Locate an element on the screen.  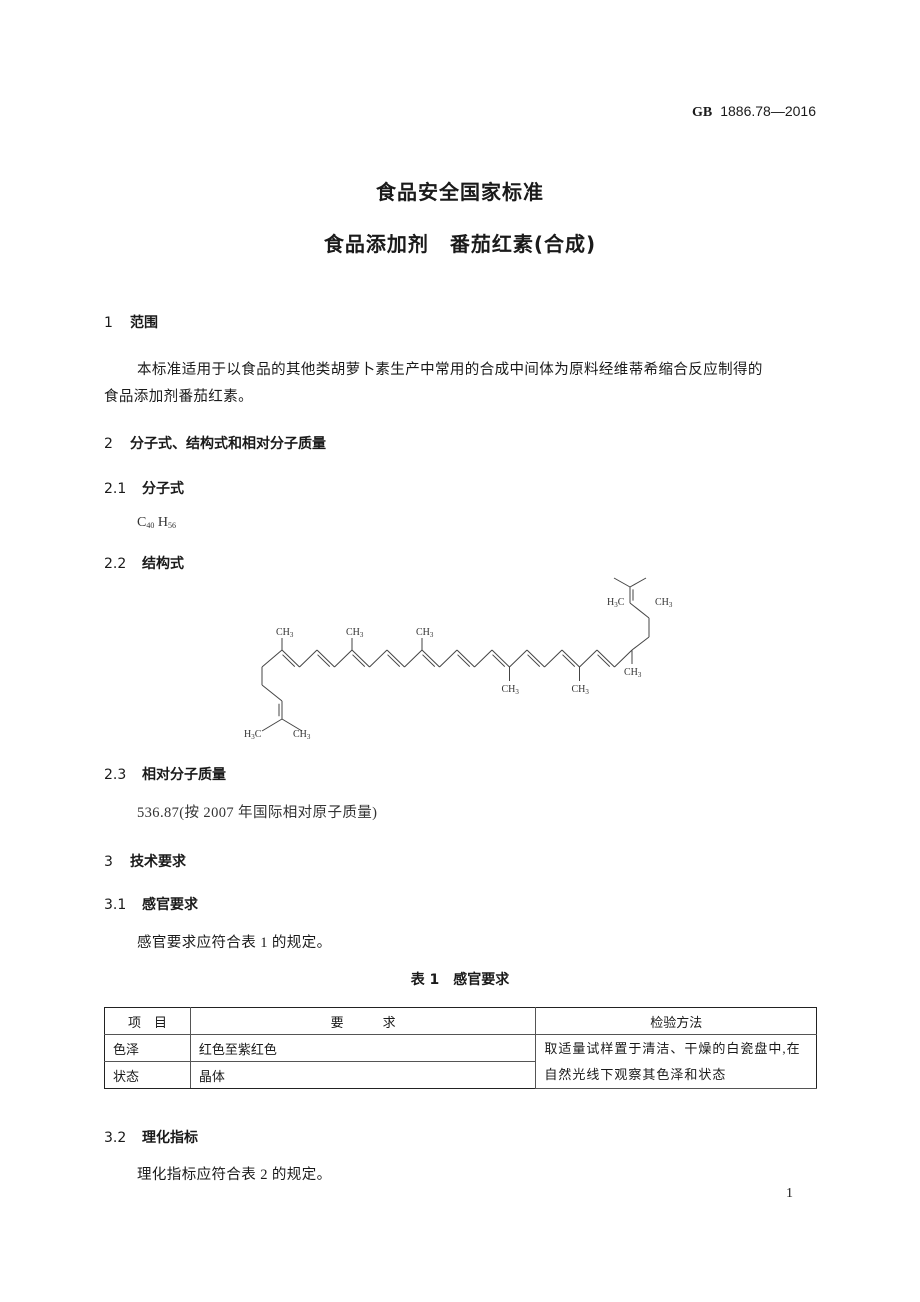
section-number: 2.3 is located at coordinates (115, 775).